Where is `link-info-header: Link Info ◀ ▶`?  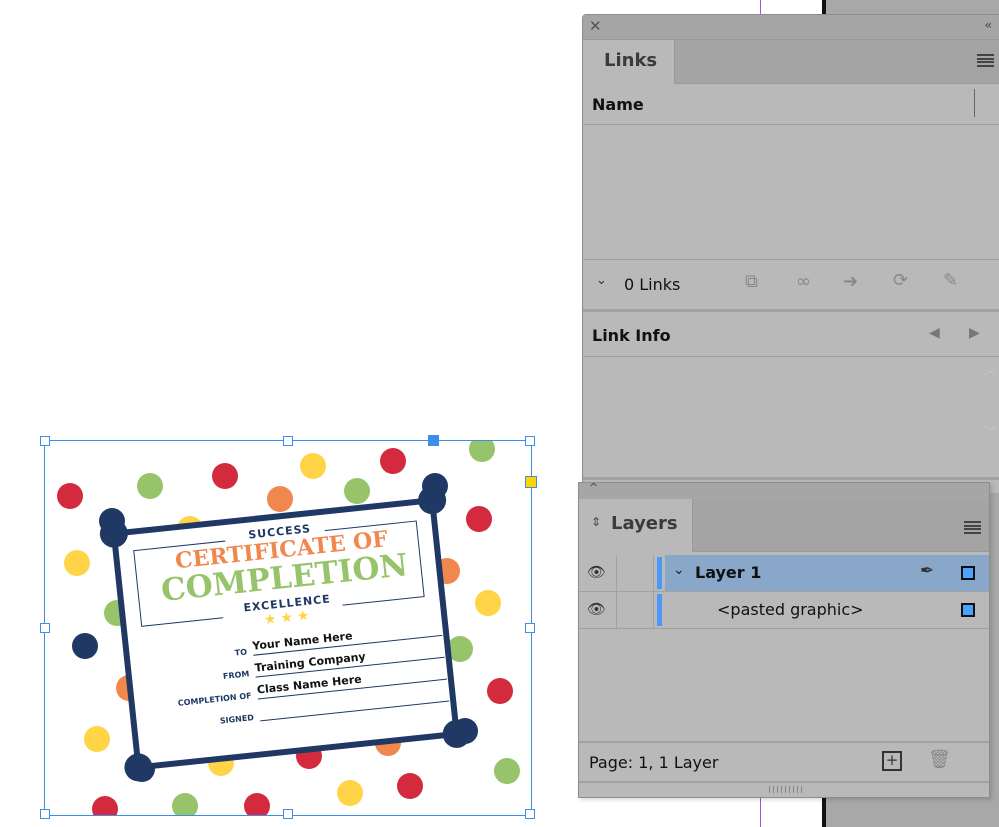
link-info-header: Link Info ◀ ▶ is located at coordinates (791, 334).